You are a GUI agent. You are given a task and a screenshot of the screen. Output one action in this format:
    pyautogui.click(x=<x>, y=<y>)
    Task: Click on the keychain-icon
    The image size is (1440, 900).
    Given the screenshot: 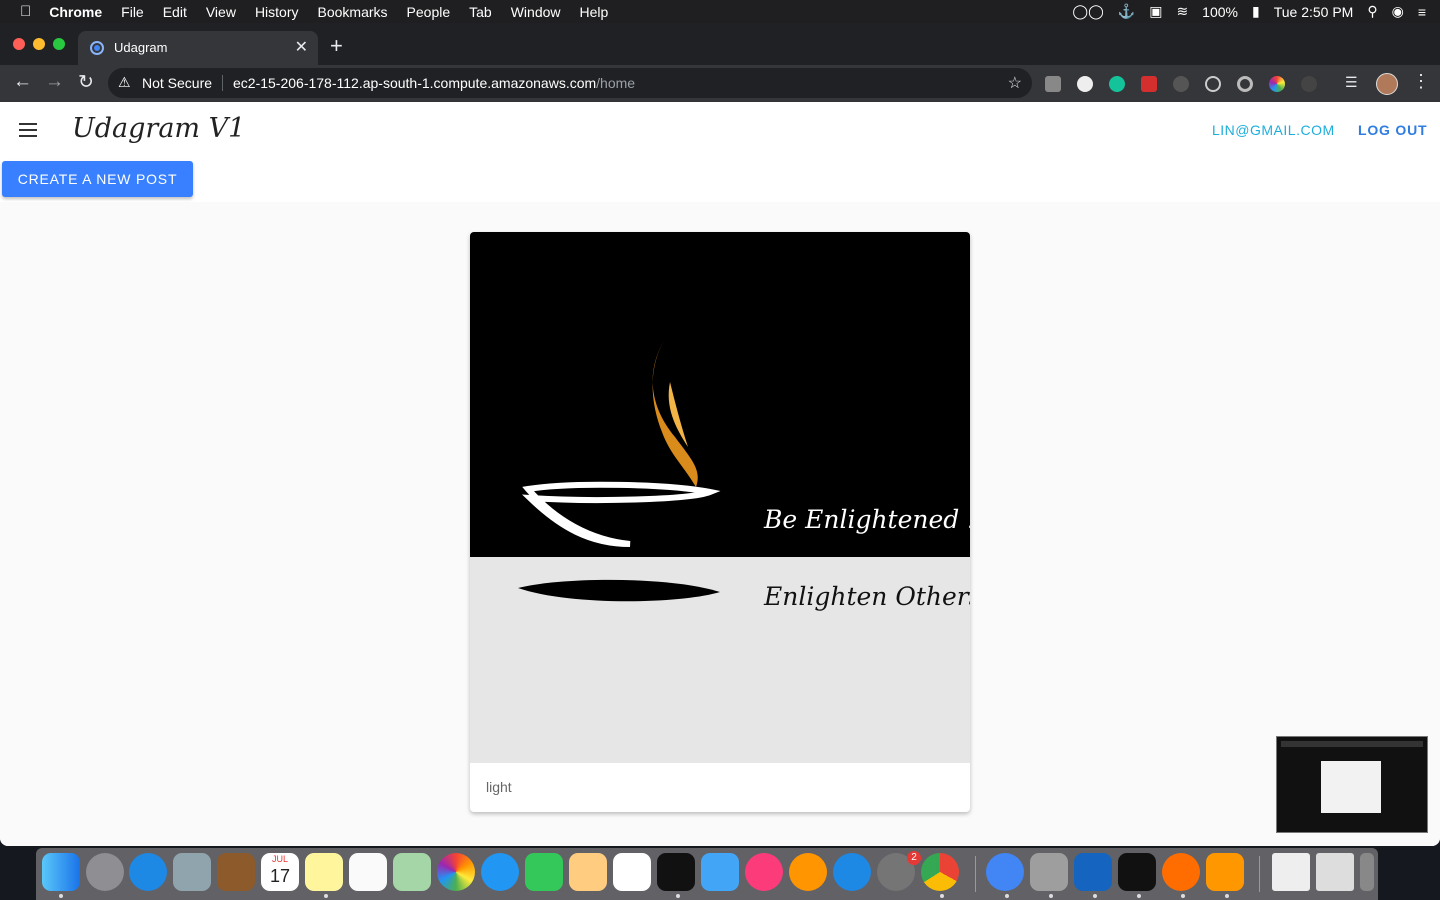 What is the action you would take?
    pyautogui.click(x=1049, y=872)
    